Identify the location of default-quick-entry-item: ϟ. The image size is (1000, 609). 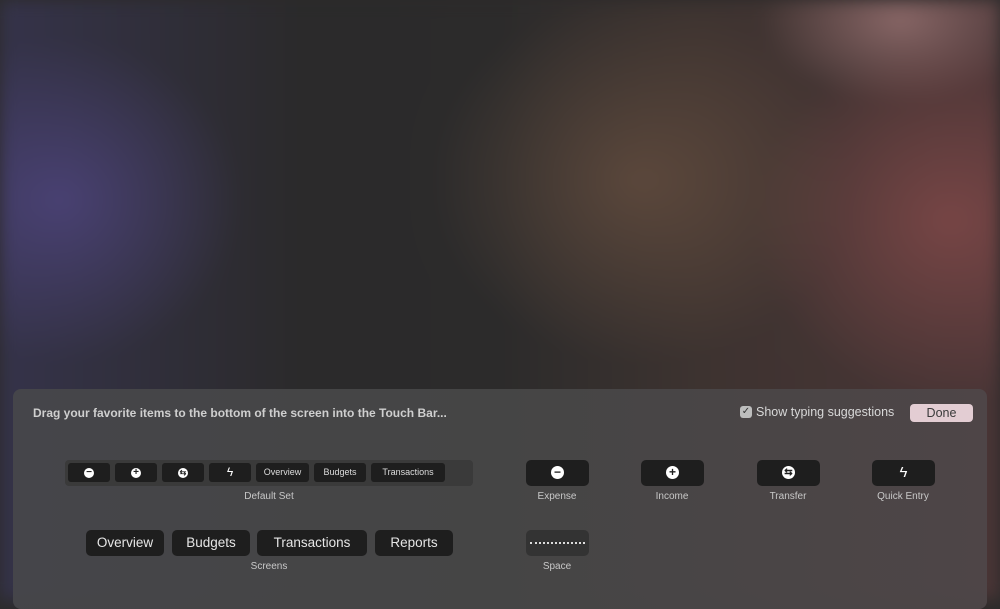
(230, 472).